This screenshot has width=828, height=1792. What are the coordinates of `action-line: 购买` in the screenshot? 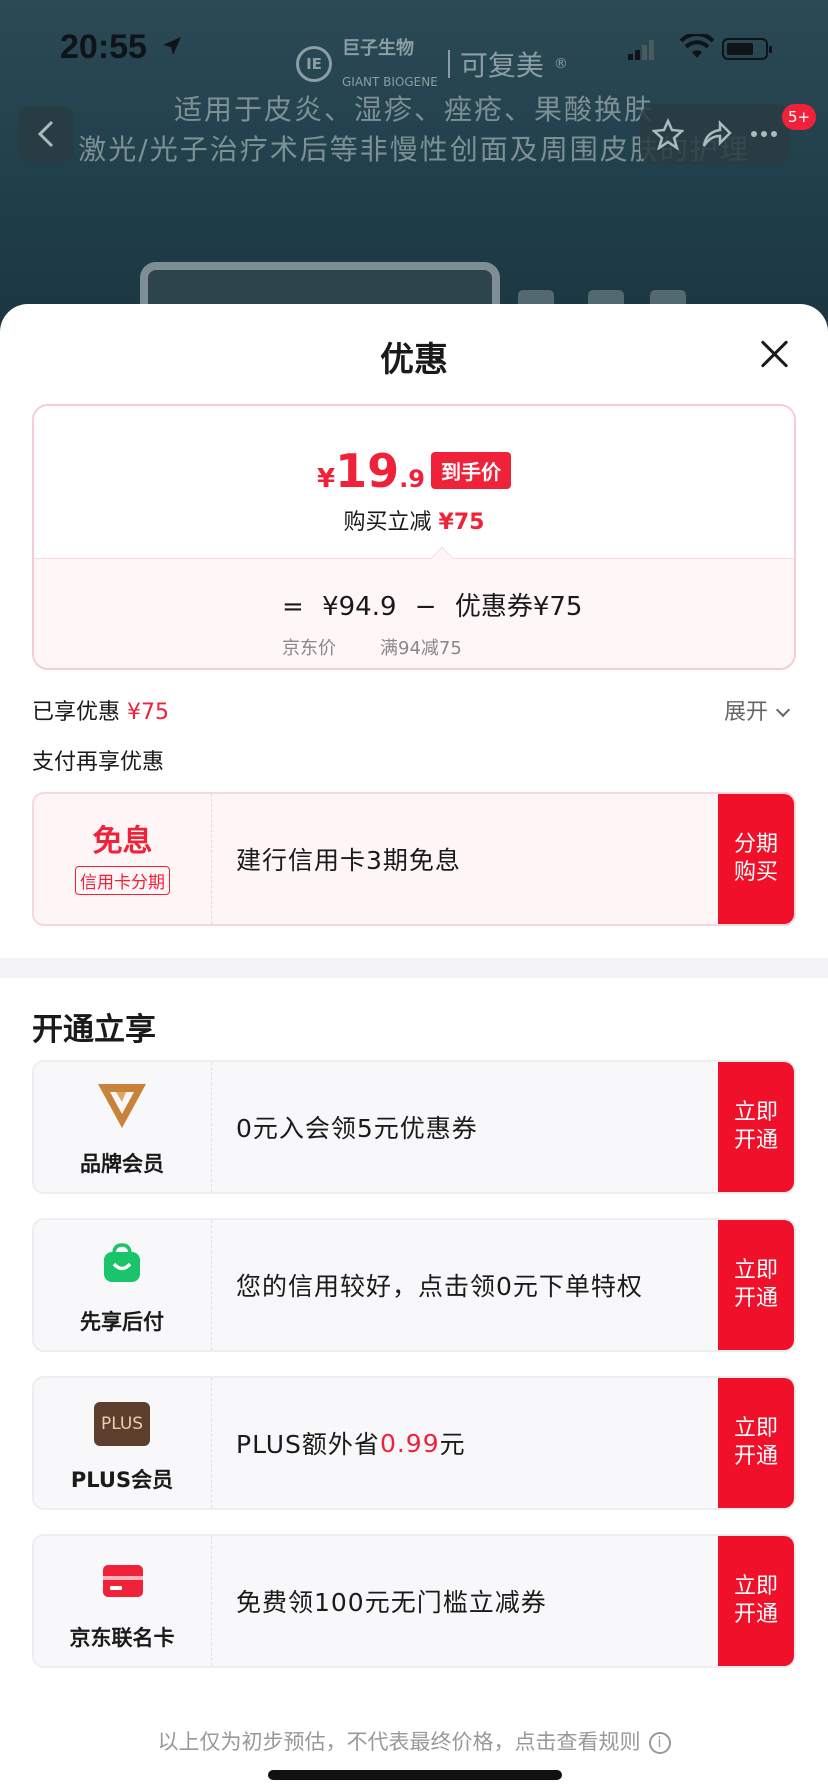 It's located at (755, 872).